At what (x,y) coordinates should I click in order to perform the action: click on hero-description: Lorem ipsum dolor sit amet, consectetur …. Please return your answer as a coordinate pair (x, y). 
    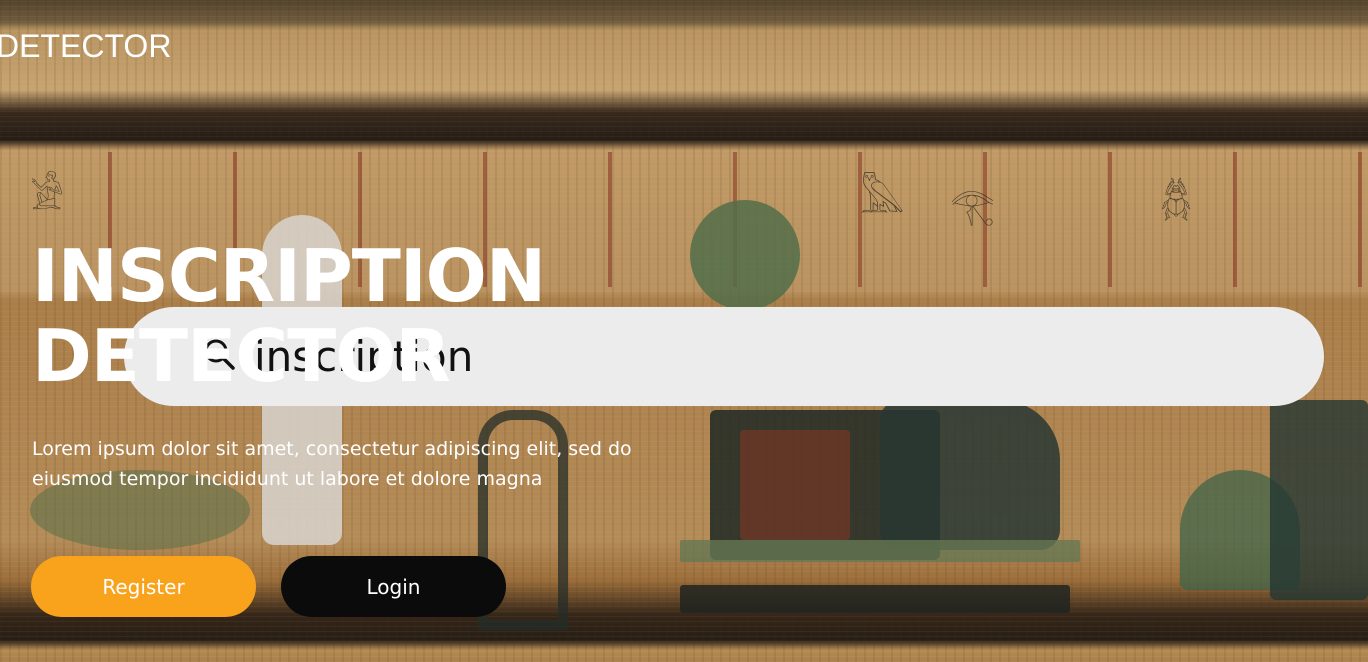
    Looking at the image, I should click on (332, 464).